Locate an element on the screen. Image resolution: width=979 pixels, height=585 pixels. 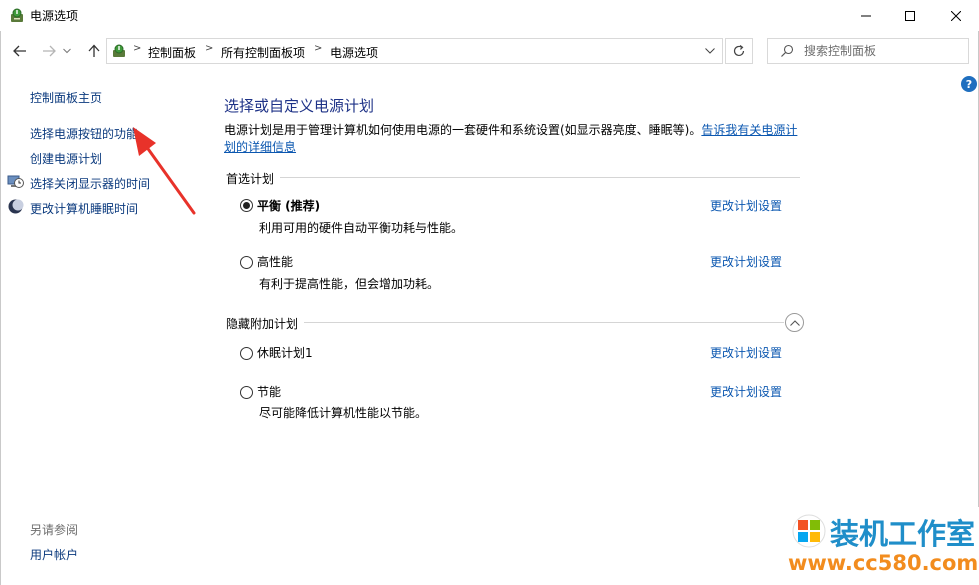
watermark: 装机工作室 www.cc580.com is located at coordinates (883, 546).